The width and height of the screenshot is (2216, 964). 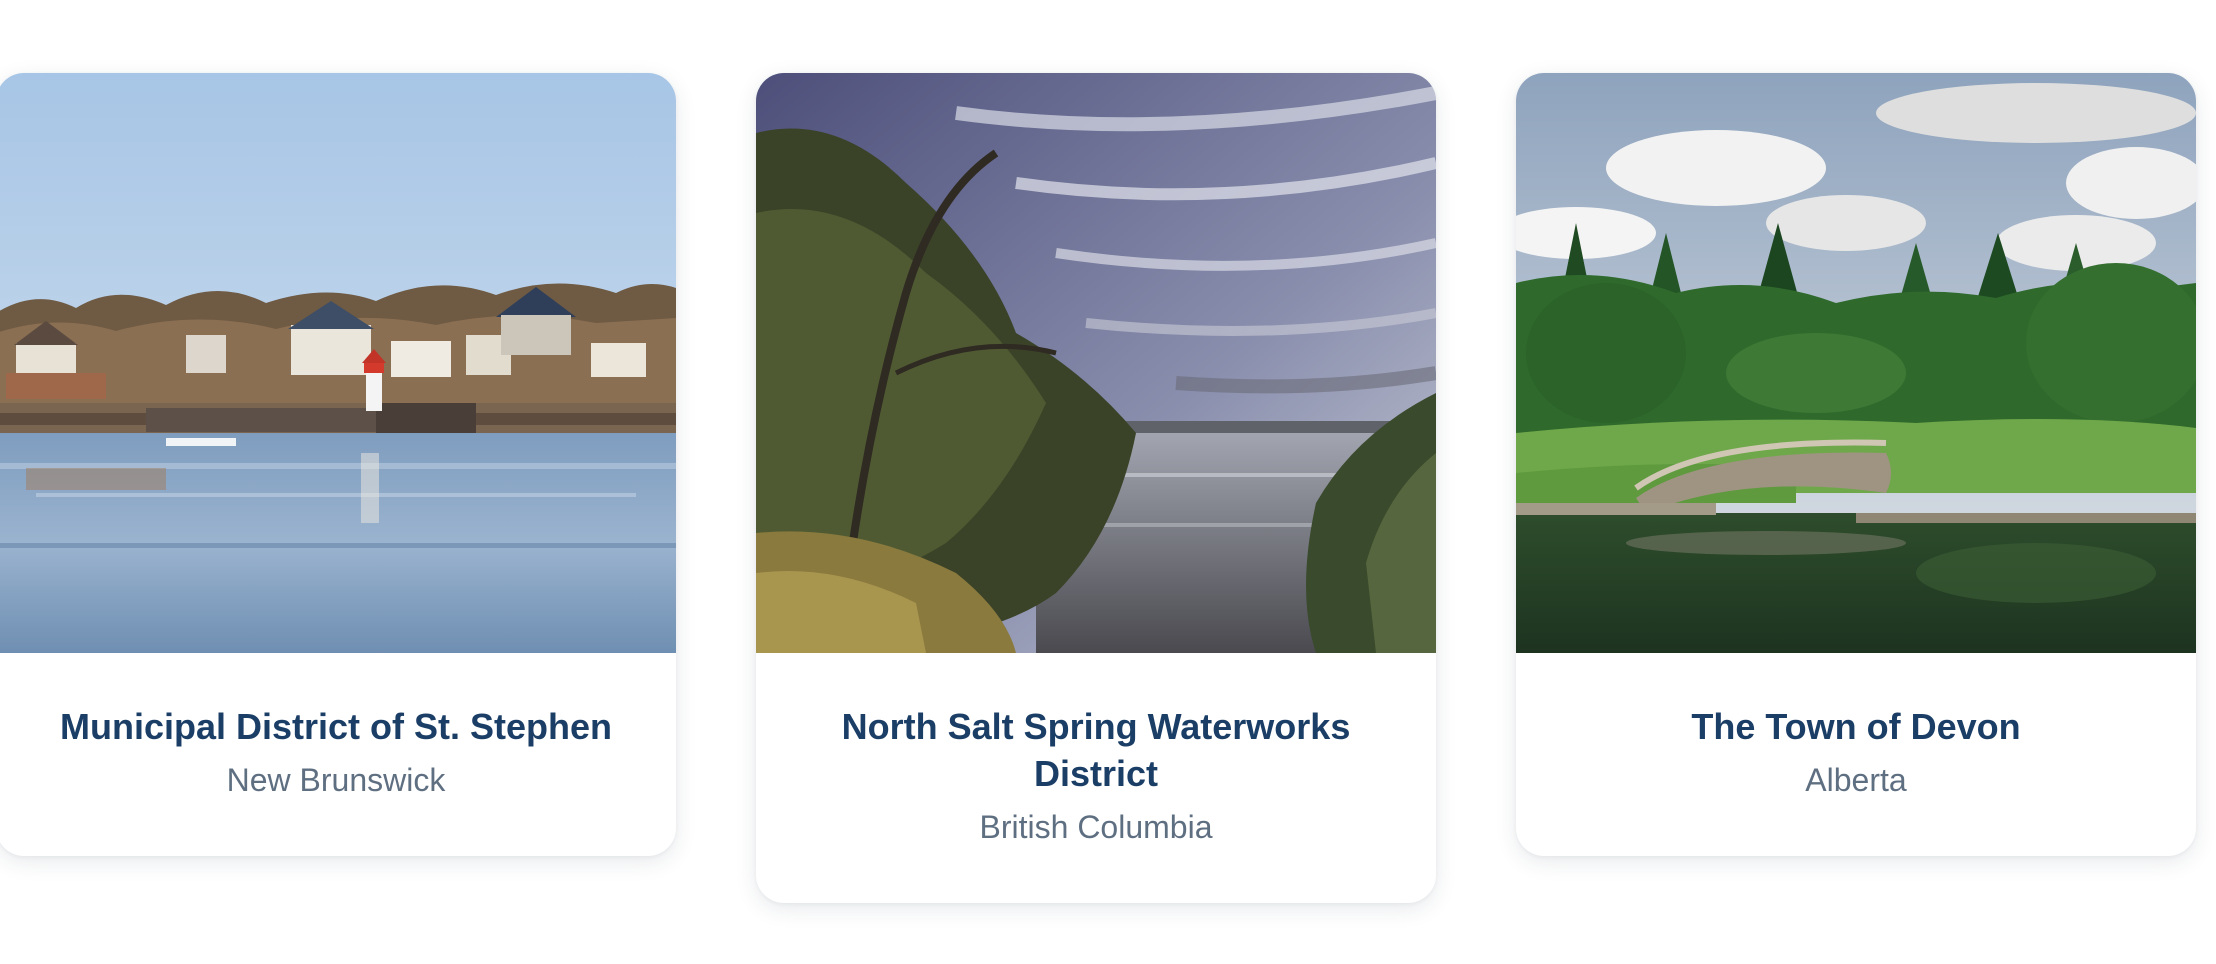 I want to click on card-title: North Salt Spring Waterworks District, so click(x=1096, y=750).